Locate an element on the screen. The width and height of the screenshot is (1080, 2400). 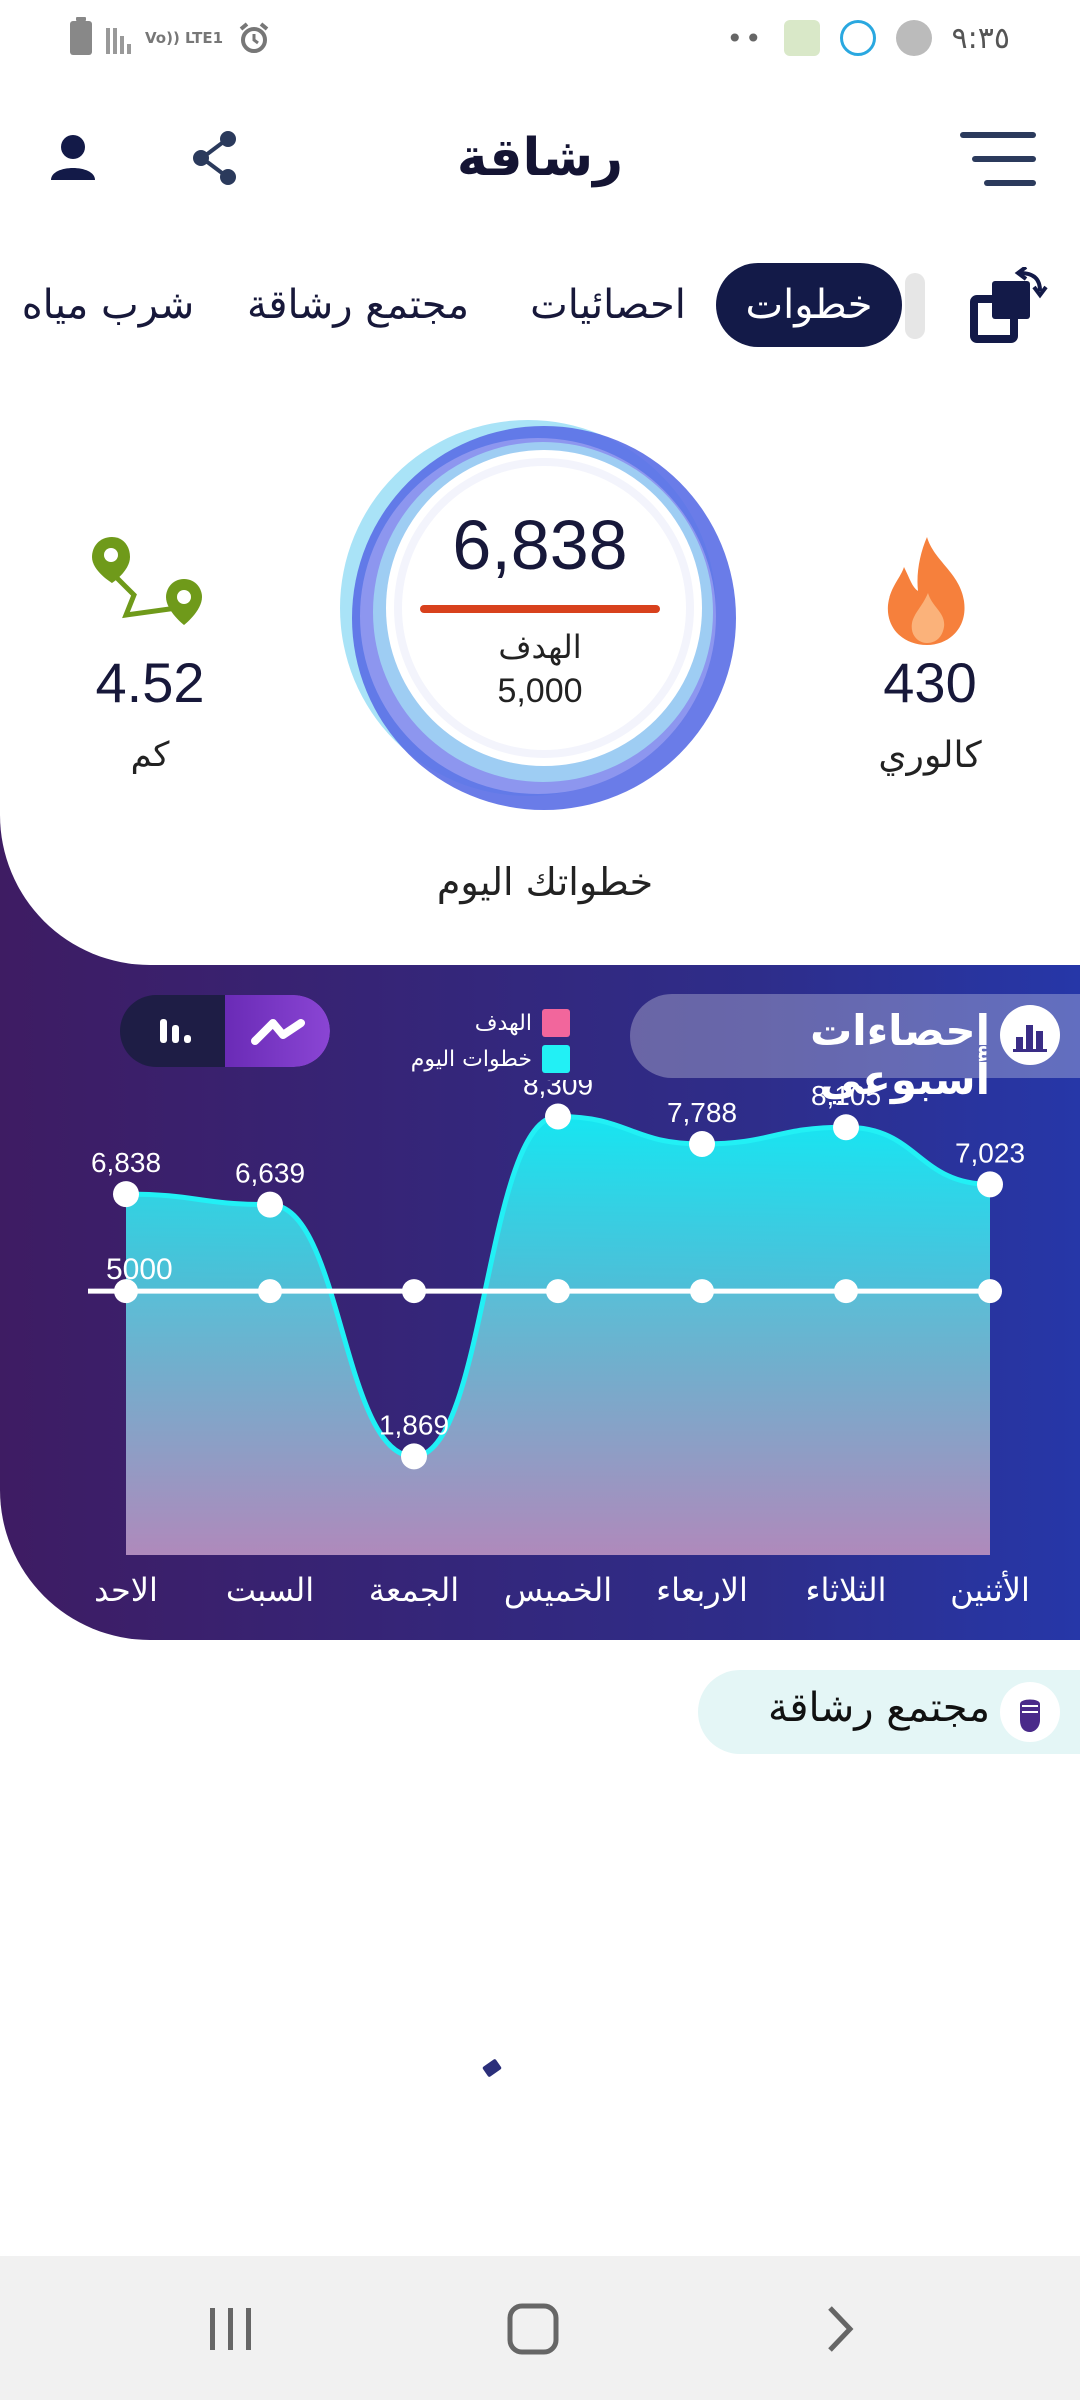
line-chart-toggle-icon is located at coordinates (278, 1032).